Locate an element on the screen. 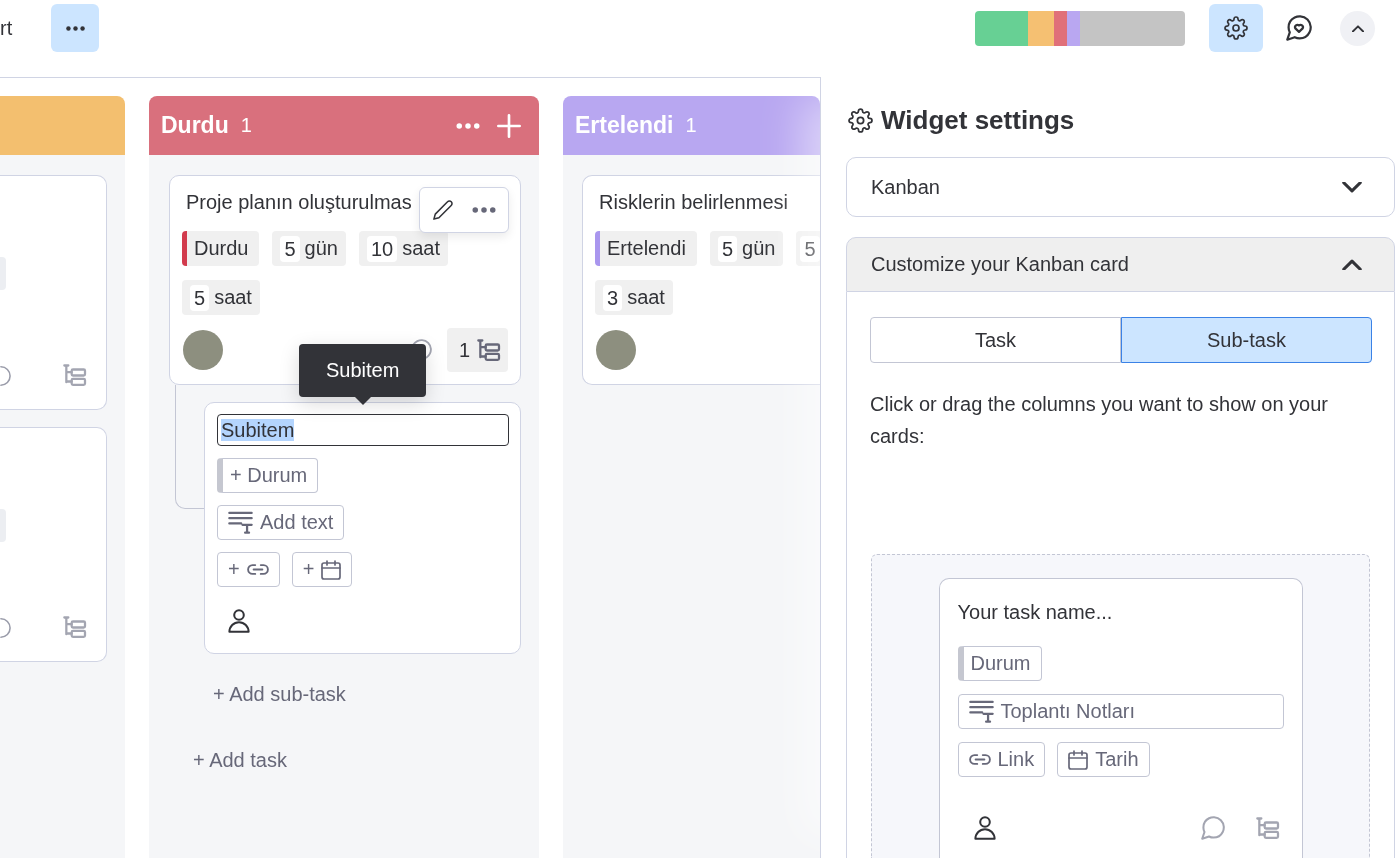 Image resolution: width=1400 pixels, height=858 pixels. tab: Sub-task is located at coordinates (1246, 340).